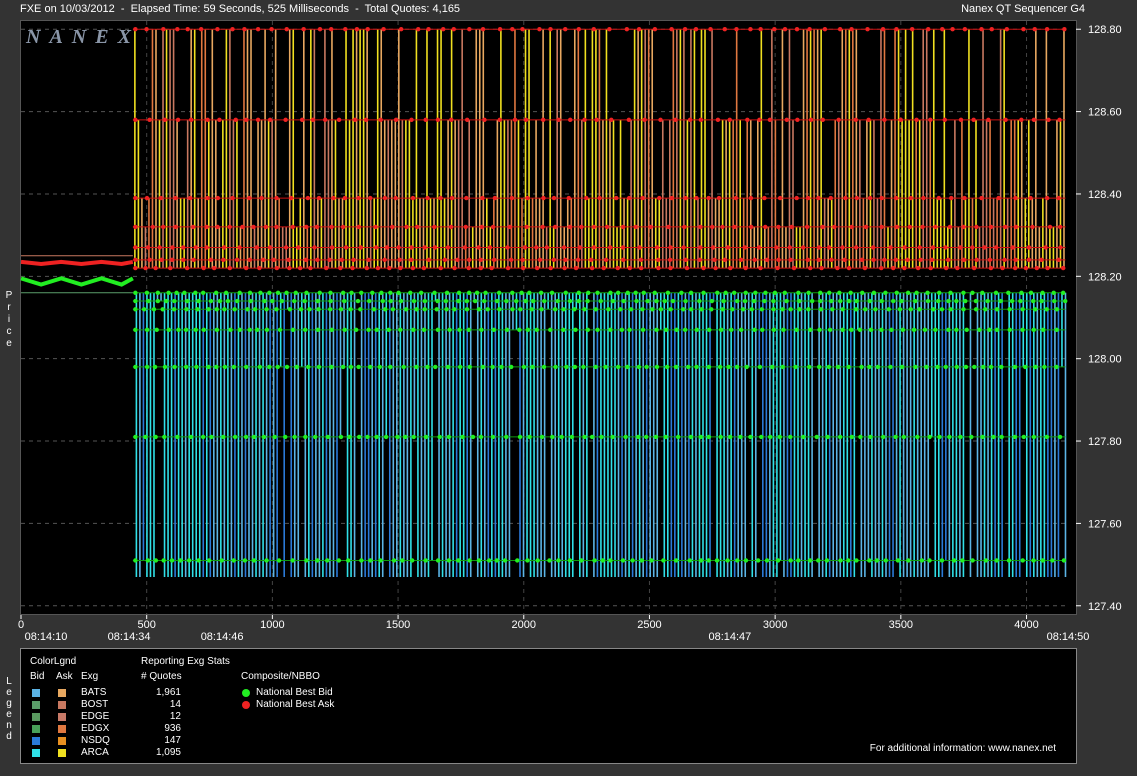 This screenshot has width=1137, height=776. What do you see at coordinates (9, 307) in the screenshot?
I see `y-axis-label-letter: r` at bounding box center [9, 307].